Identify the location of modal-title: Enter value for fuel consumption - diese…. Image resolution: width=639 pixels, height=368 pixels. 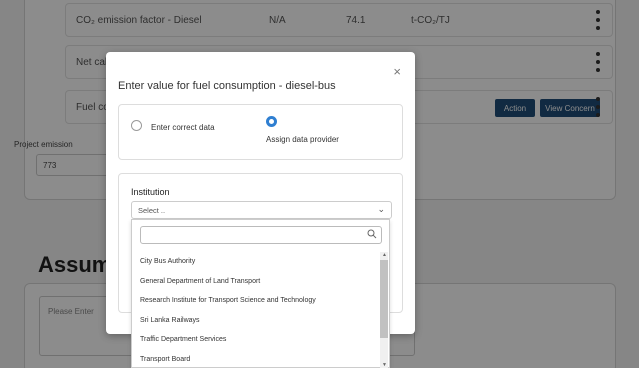
(227, 86).